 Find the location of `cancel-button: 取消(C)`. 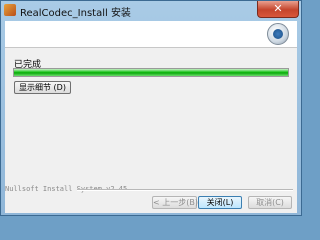

cancel-button: 取消(C) is located at coordinates (270, 202).